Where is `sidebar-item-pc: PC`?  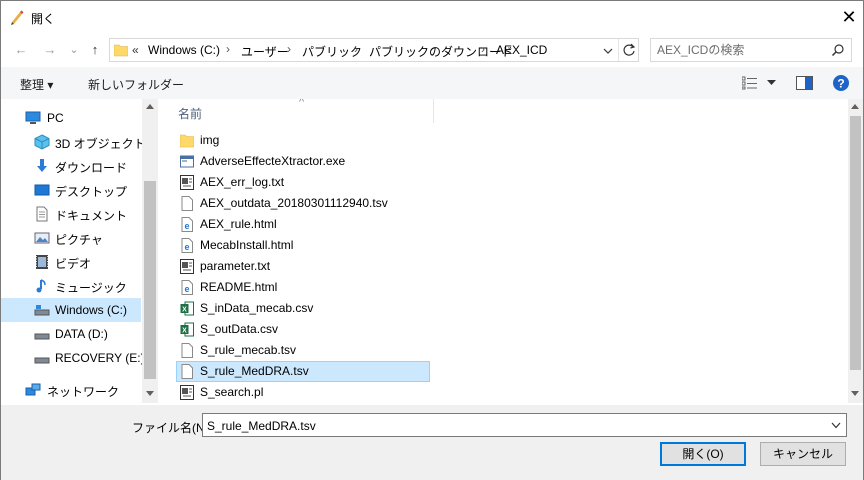 sidebar-item-pc: PC is located at coordinates (71, 118).